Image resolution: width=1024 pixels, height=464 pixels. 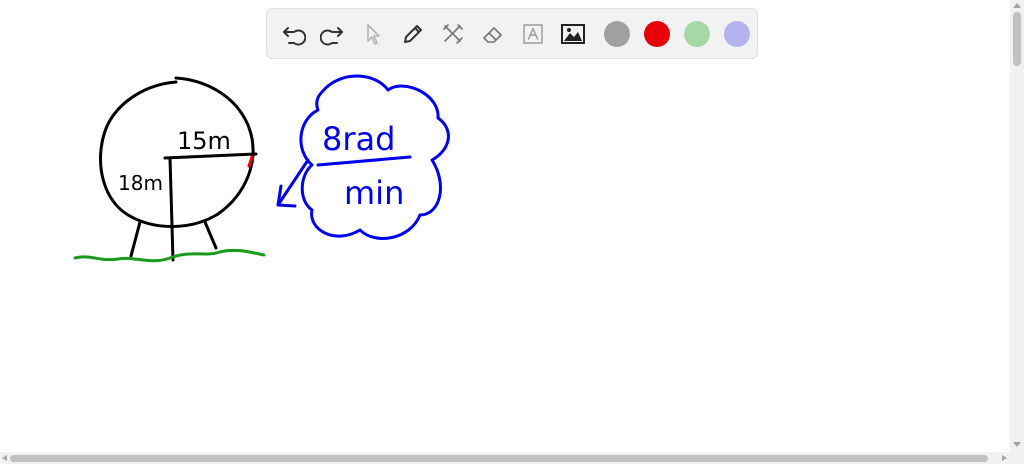 I want to click on horizontal-scrollbar, so click(x=512, y=458).